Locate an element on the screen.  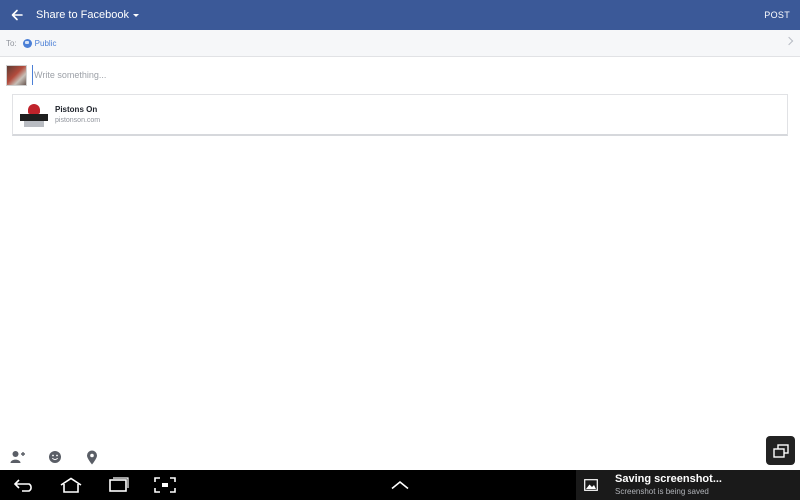
back-icon is located at coordinates (22, 485).